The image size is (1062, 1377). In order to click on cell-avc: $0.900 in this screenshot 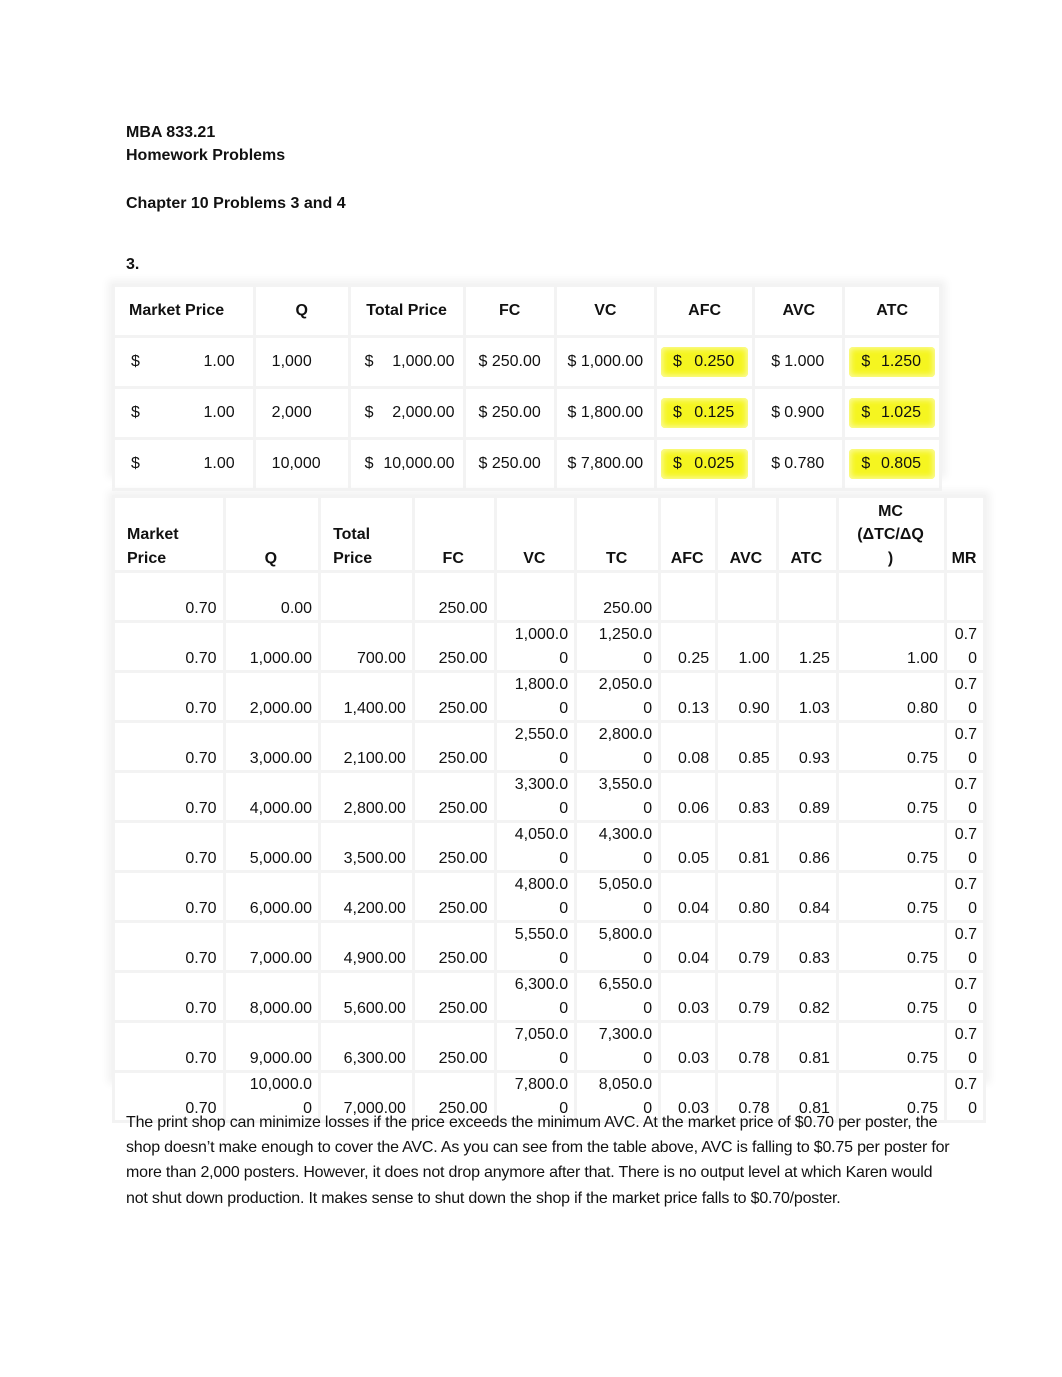, I will do `click(799, 413)`.